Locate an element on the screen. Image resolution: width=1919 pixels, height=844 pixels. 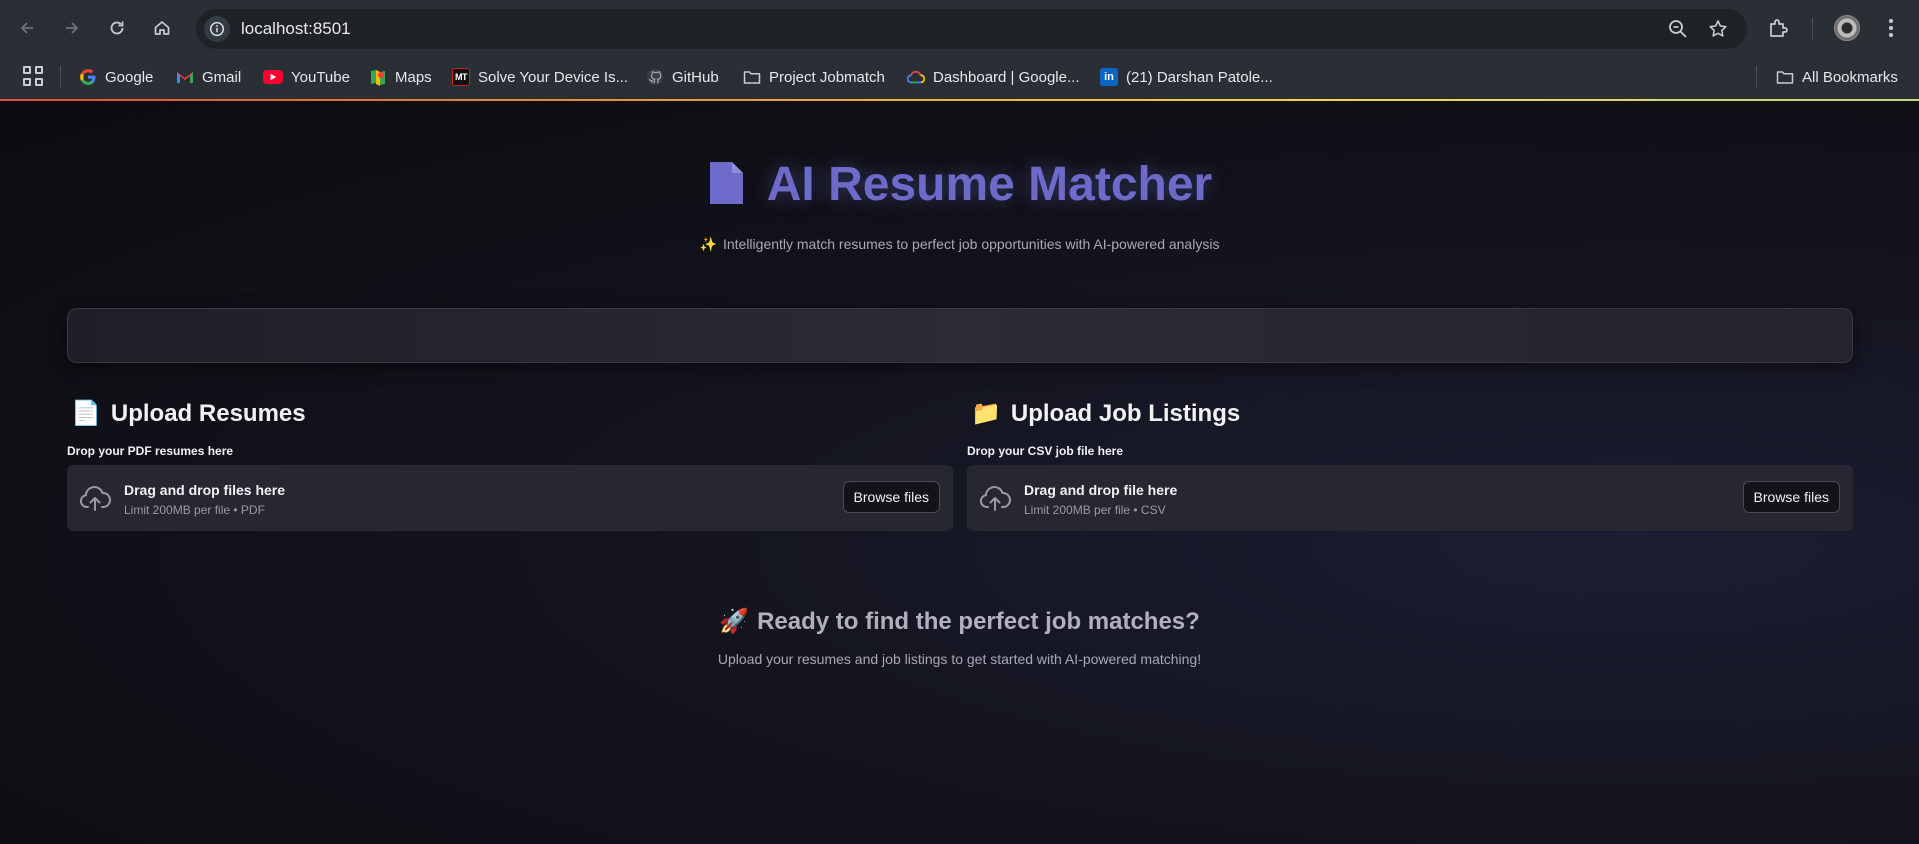
folder-icon: 📁 is located at coordinates (986, 413).